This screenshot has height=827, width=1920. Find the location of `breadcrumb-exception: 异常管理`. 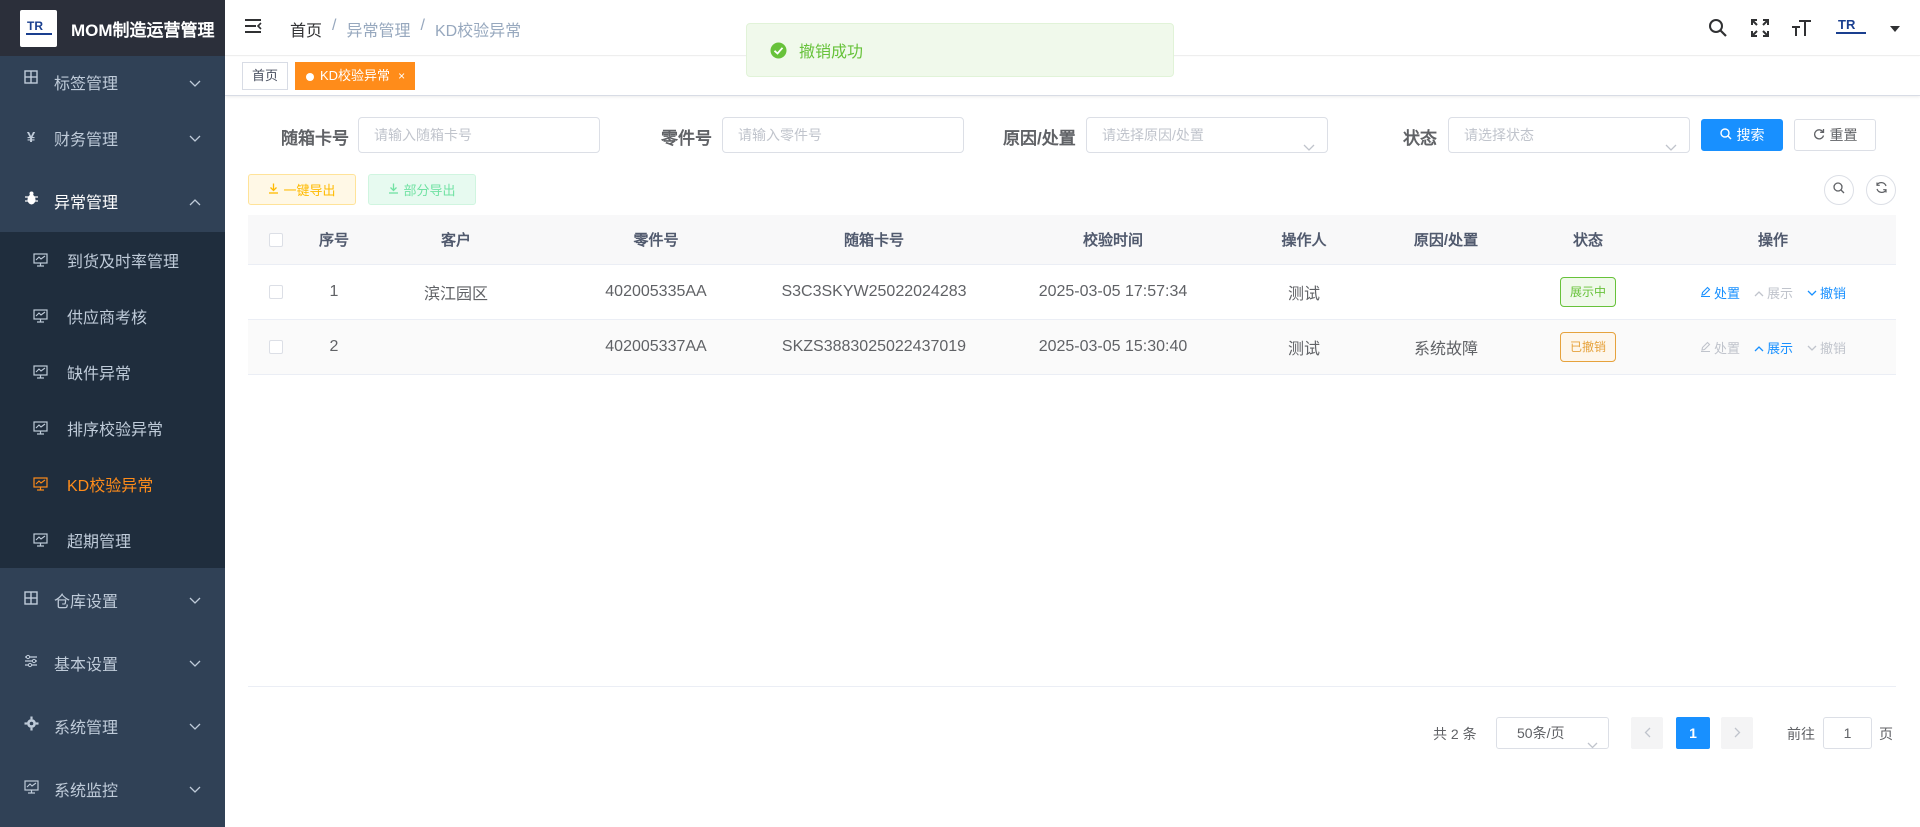

breadcrumb-exception: 异常管理 is located at coordinates (378, 29).